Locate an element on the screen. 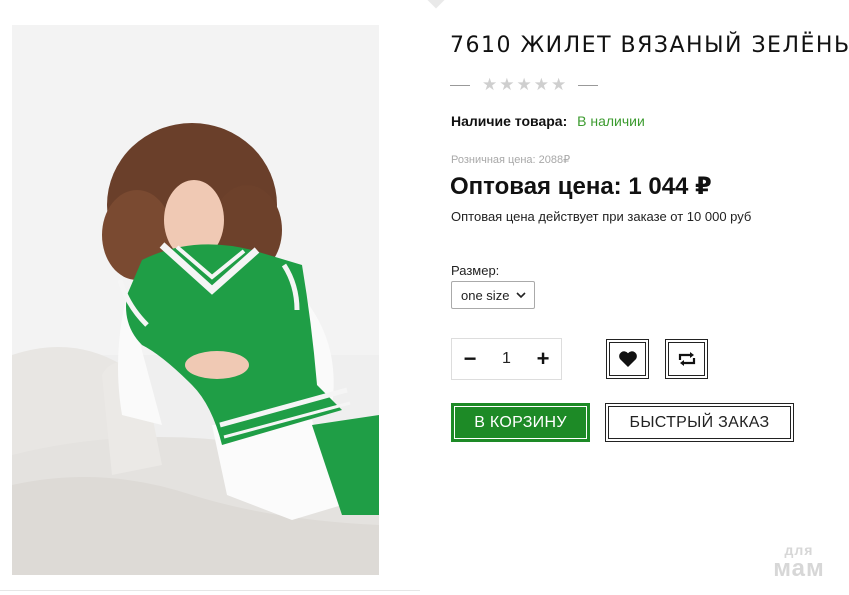  quantity-stepper: − 1 + is located at coordinates (506, 359).